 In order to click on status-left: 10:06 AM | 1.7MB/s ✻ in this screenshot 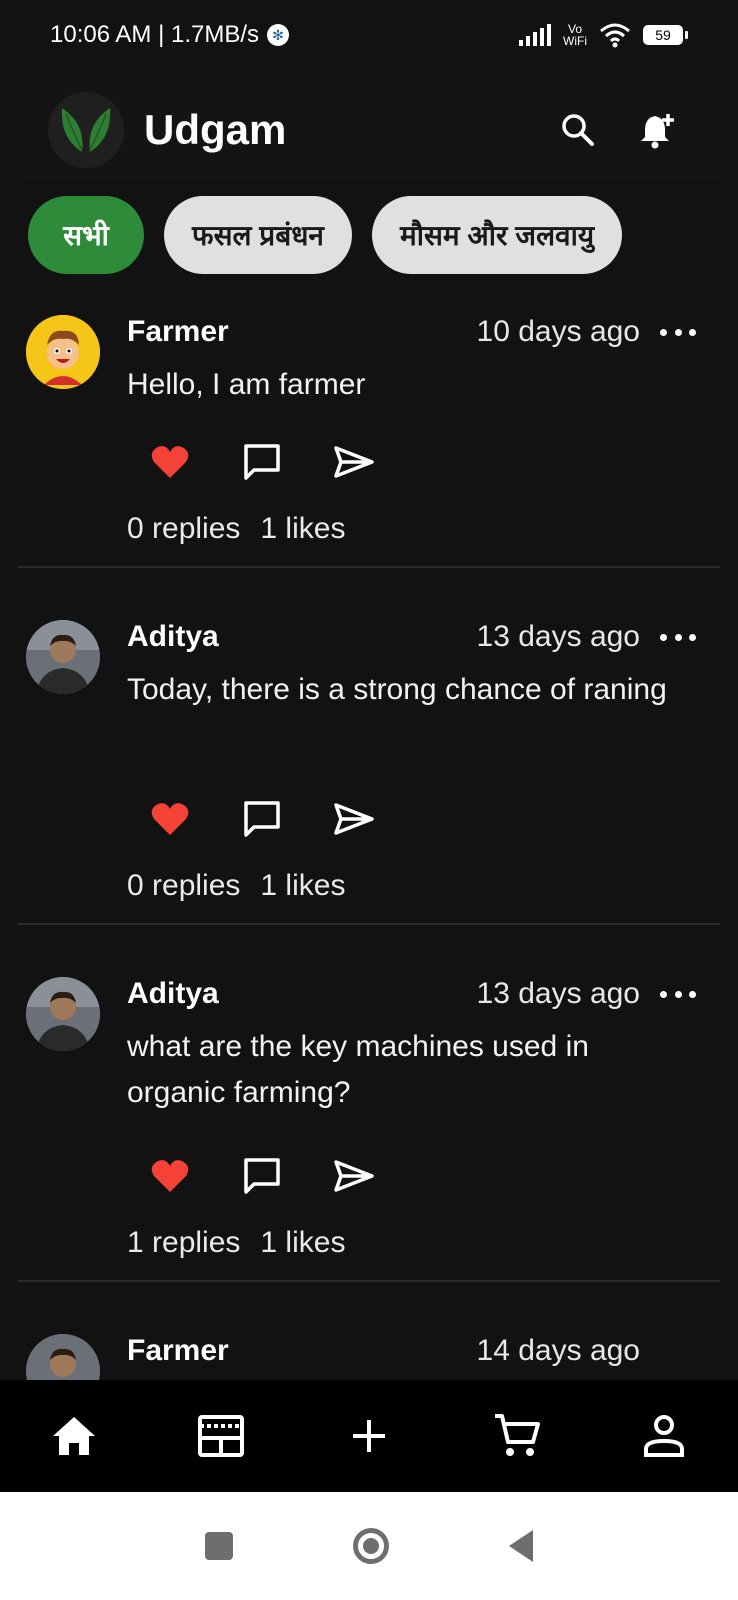, I will do `click(170, 35)`.